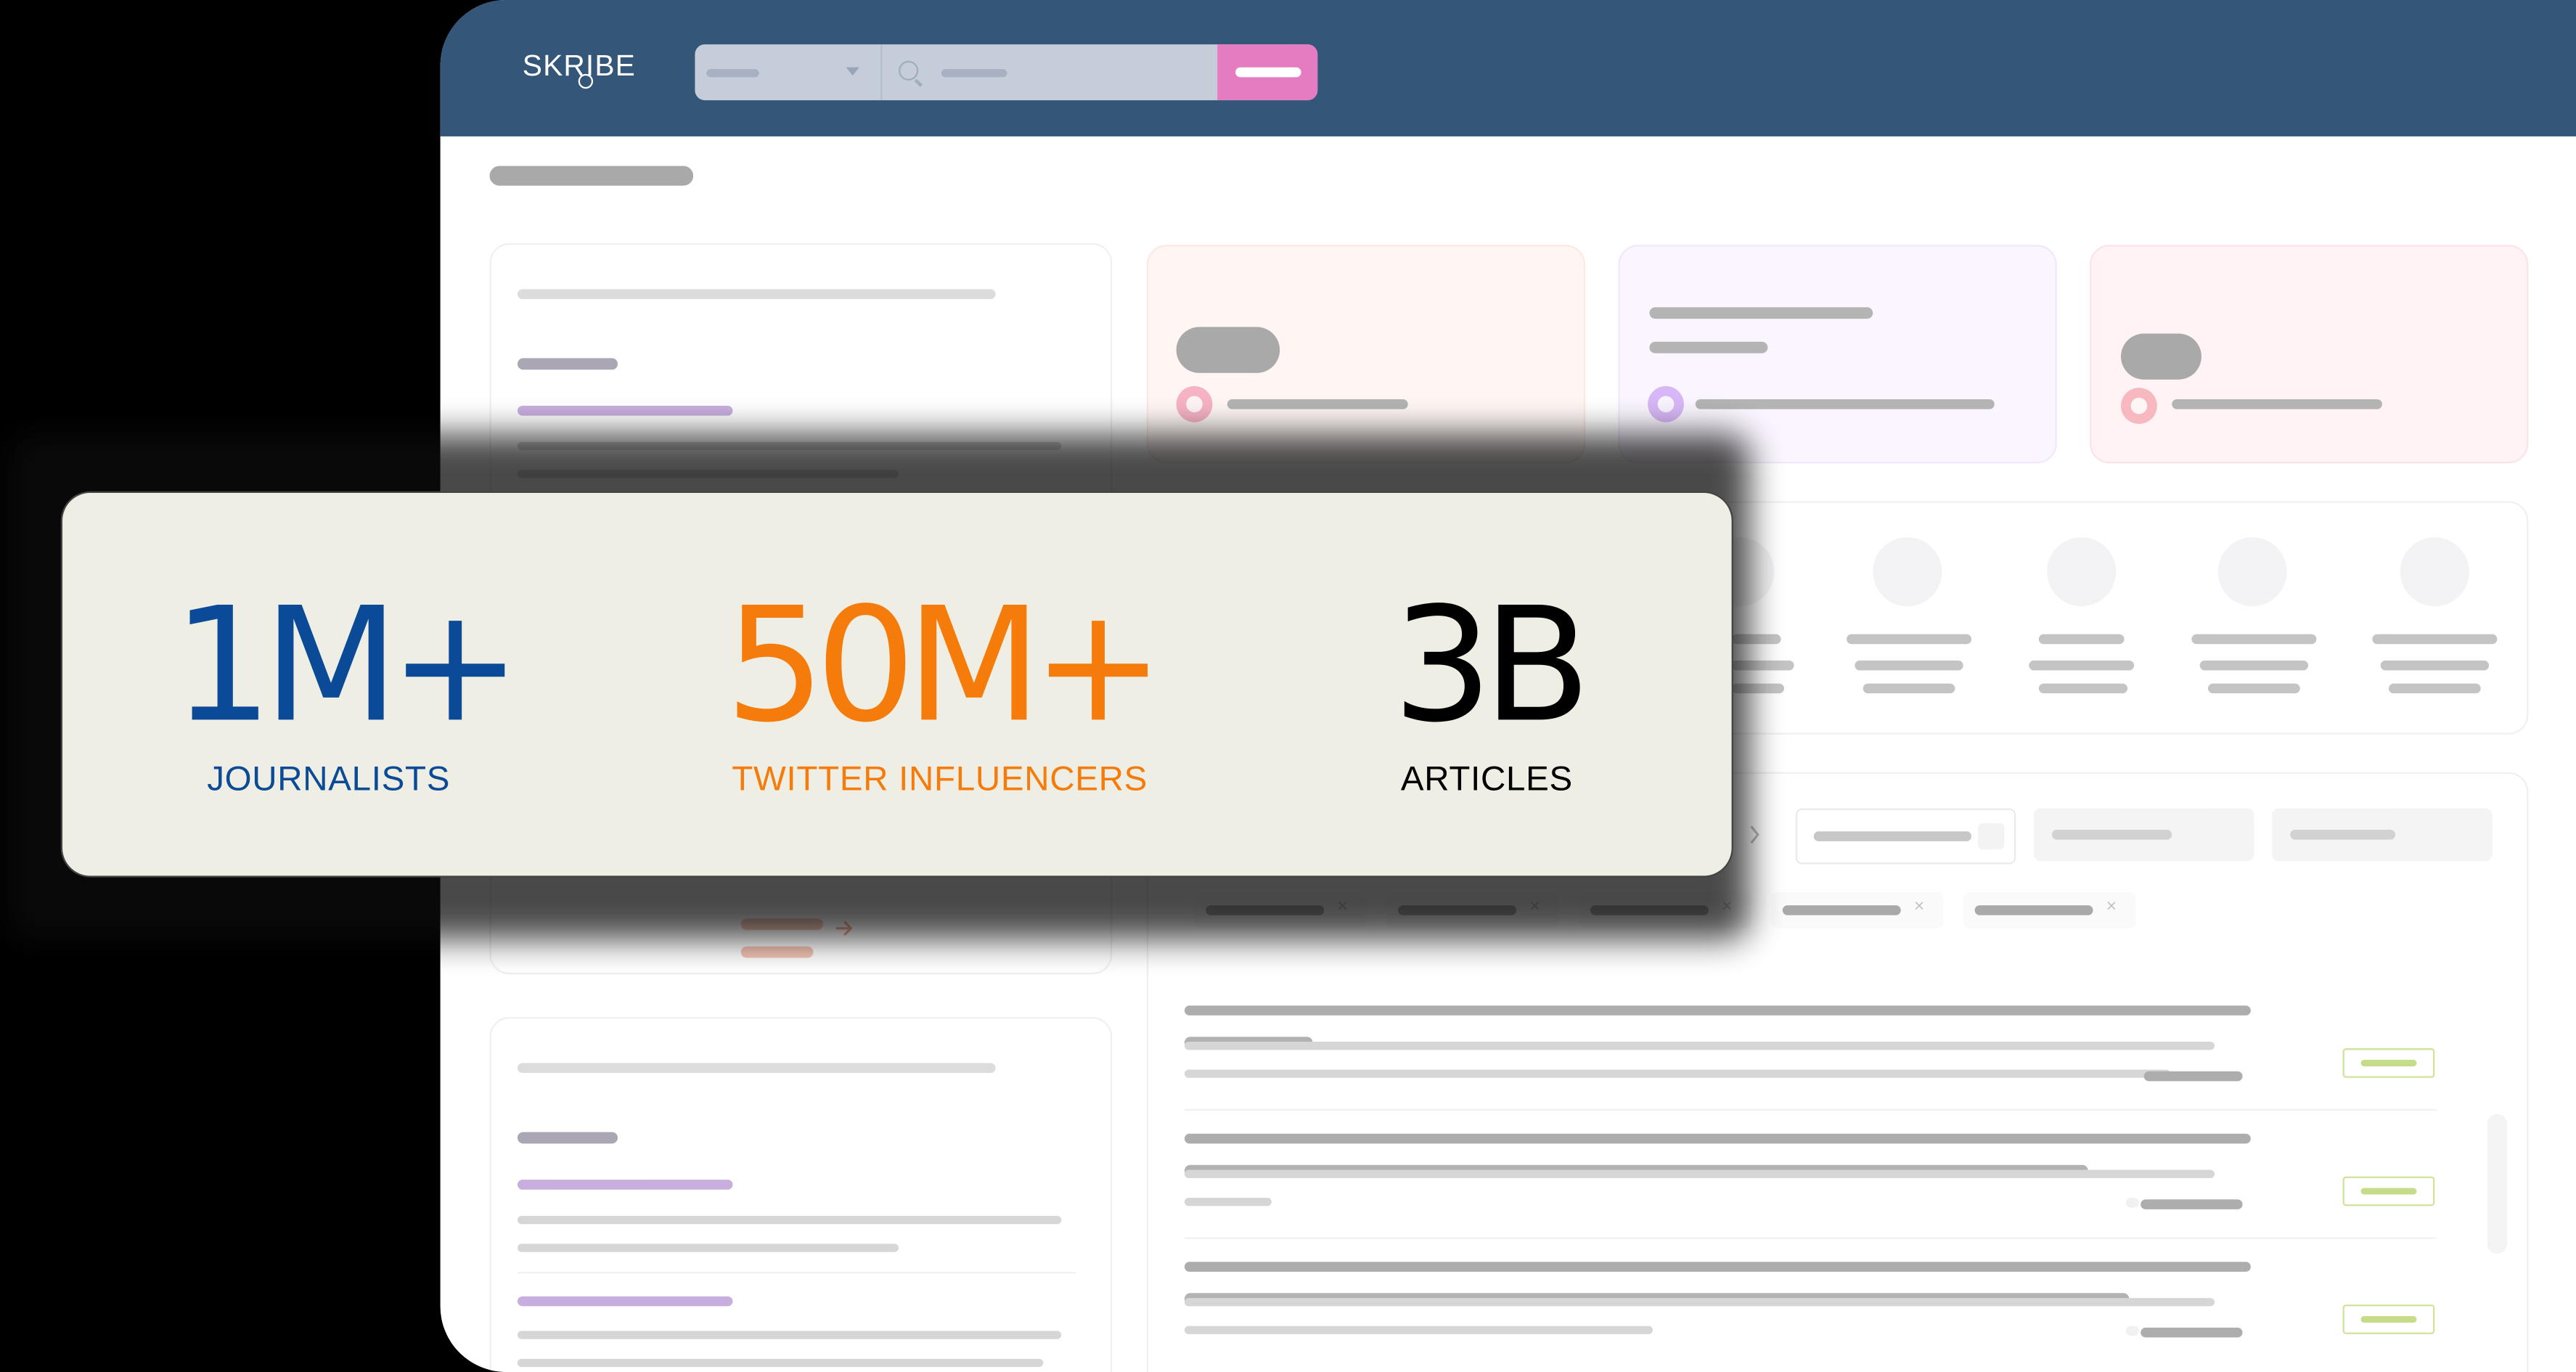 Image resolution: width=2576 pixels, height=1372 pixels. I want to click on stat-card-contacts, so click(1366, 355).